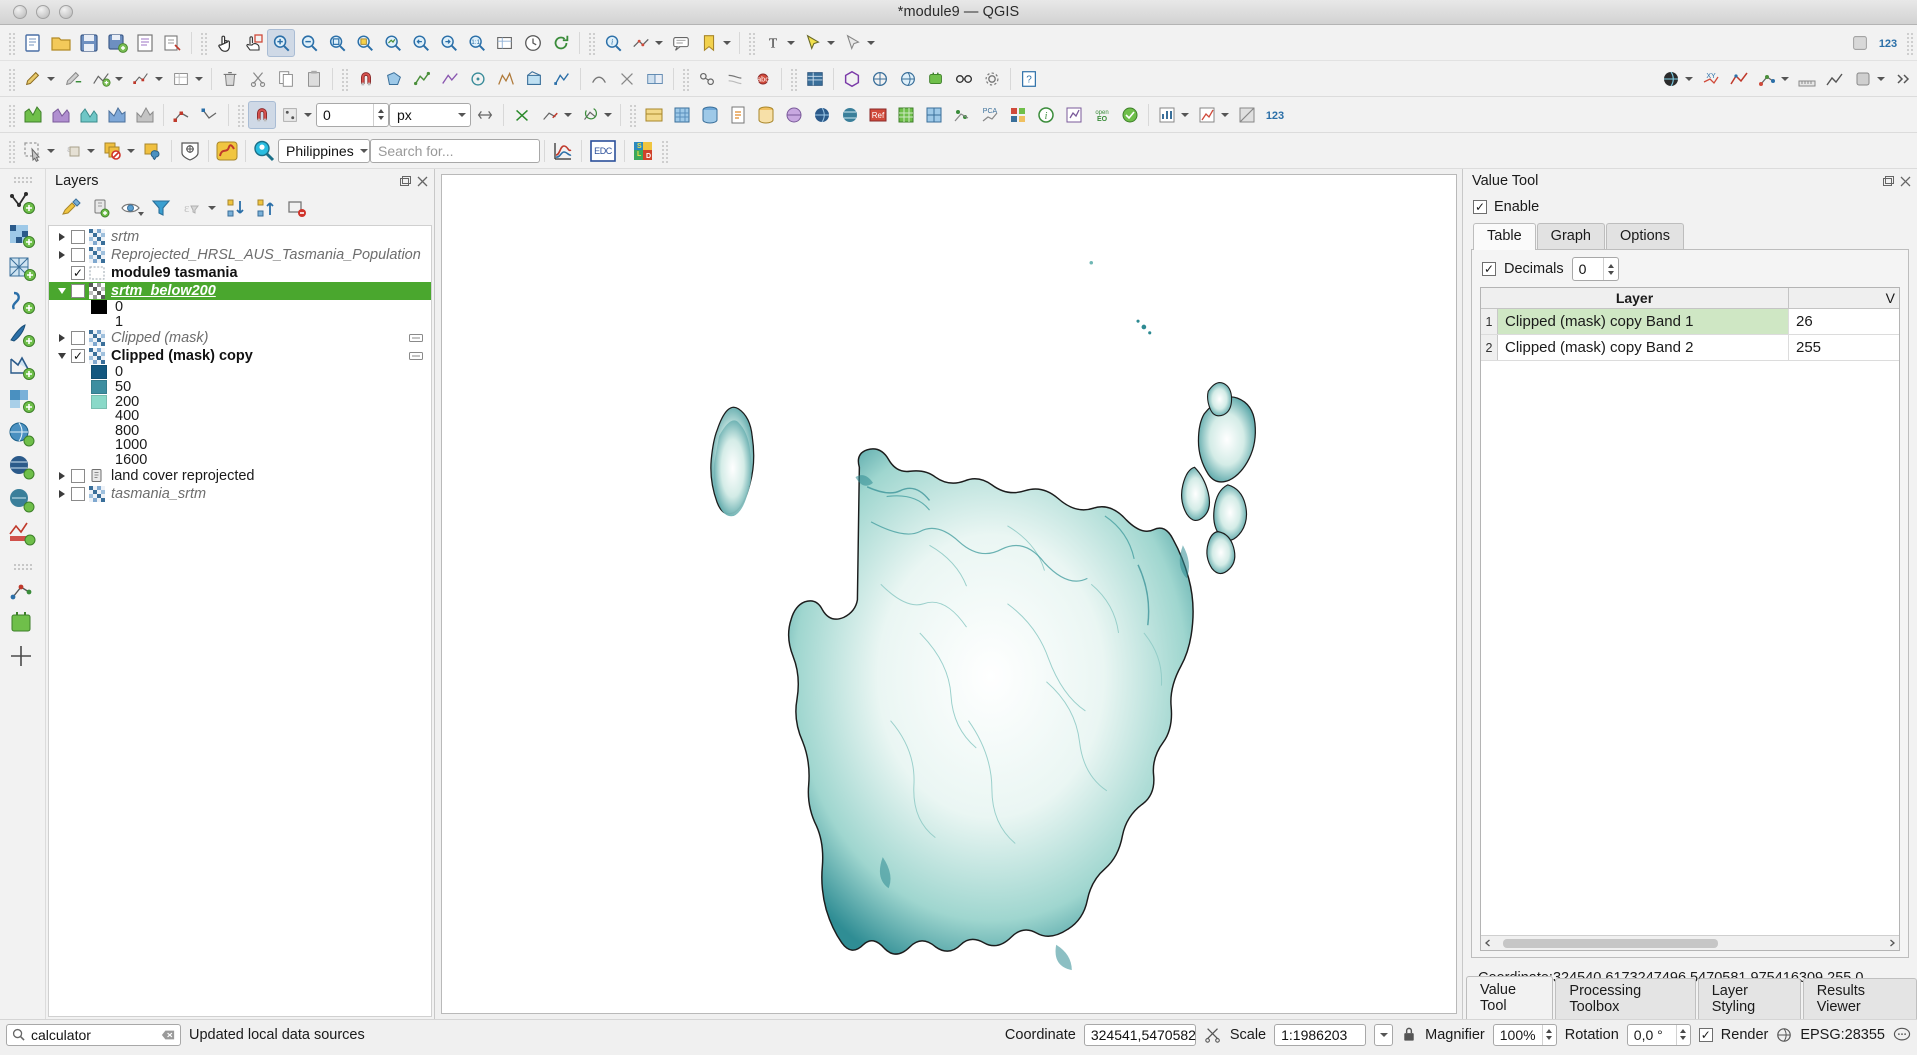  I want to click on magnifier-value: 100%, so click(1518, 1035).